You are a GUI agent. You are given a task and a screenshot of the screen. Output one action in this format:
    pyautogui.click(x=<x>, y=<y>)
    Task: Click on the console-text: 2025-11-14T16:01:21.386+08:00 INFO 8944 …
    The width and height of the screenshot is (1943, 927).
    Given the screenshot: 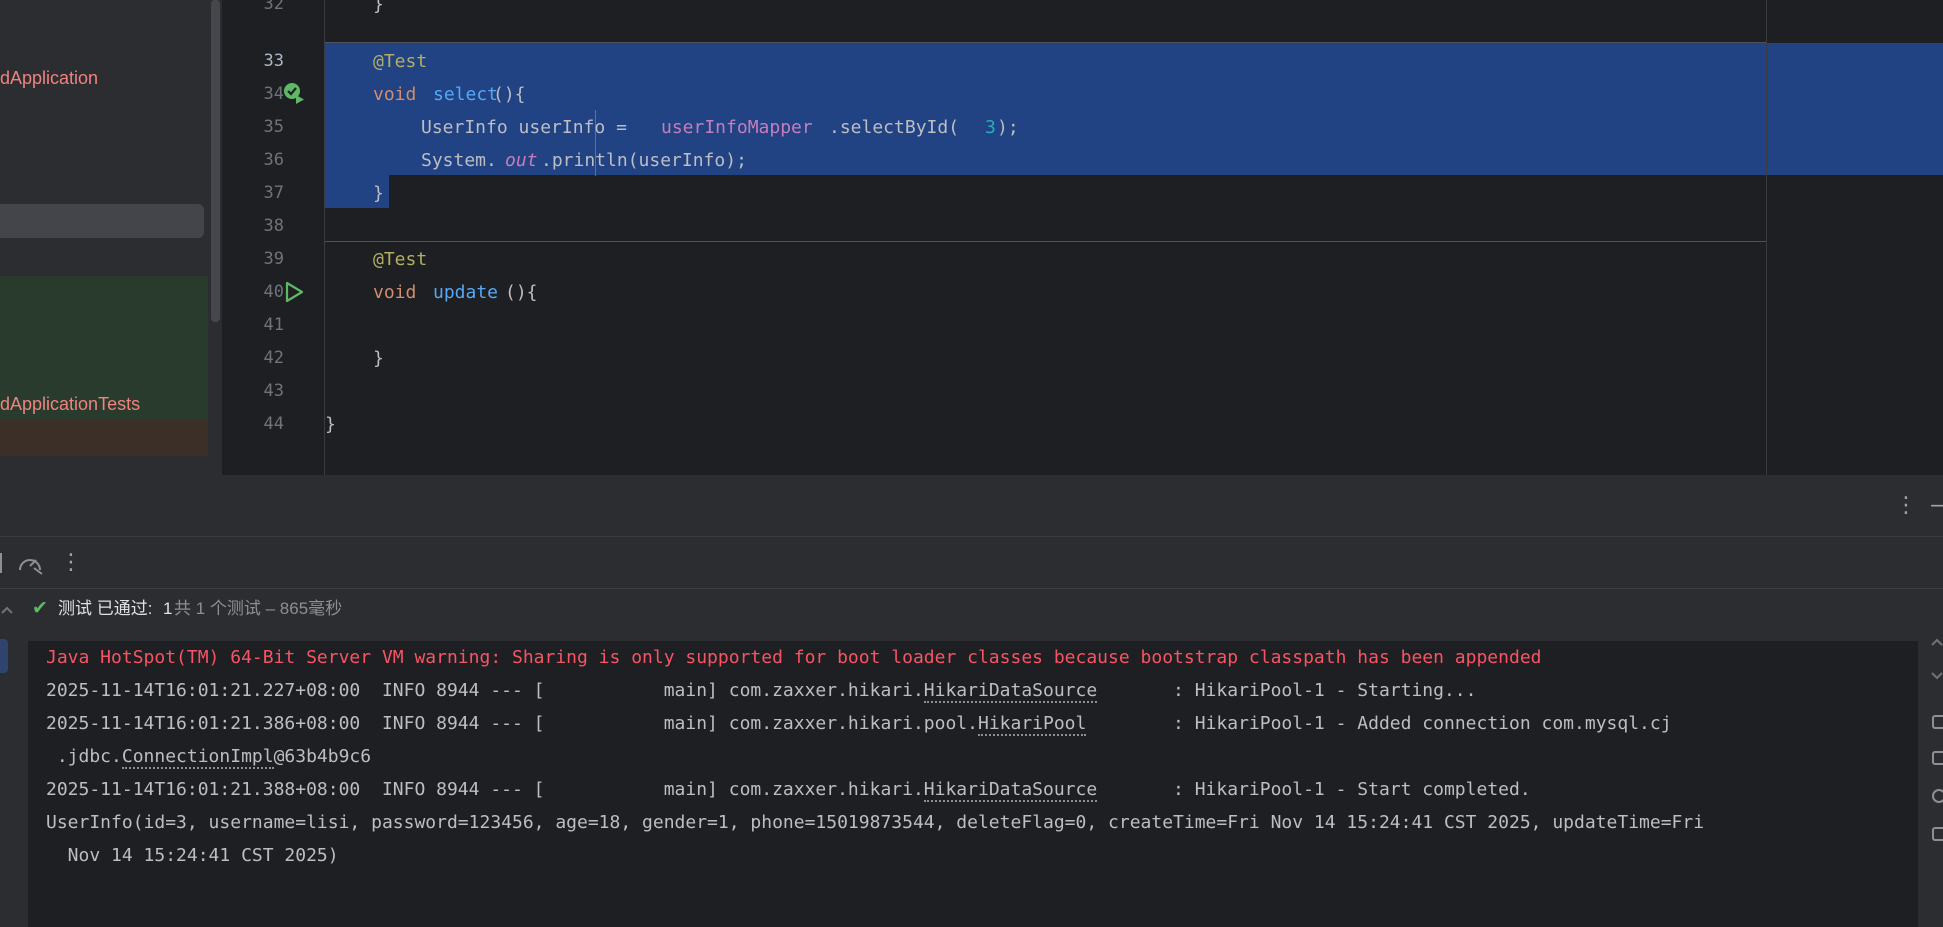 What is the action you would take?
    pyautogui.click(x=512, y=723)
    